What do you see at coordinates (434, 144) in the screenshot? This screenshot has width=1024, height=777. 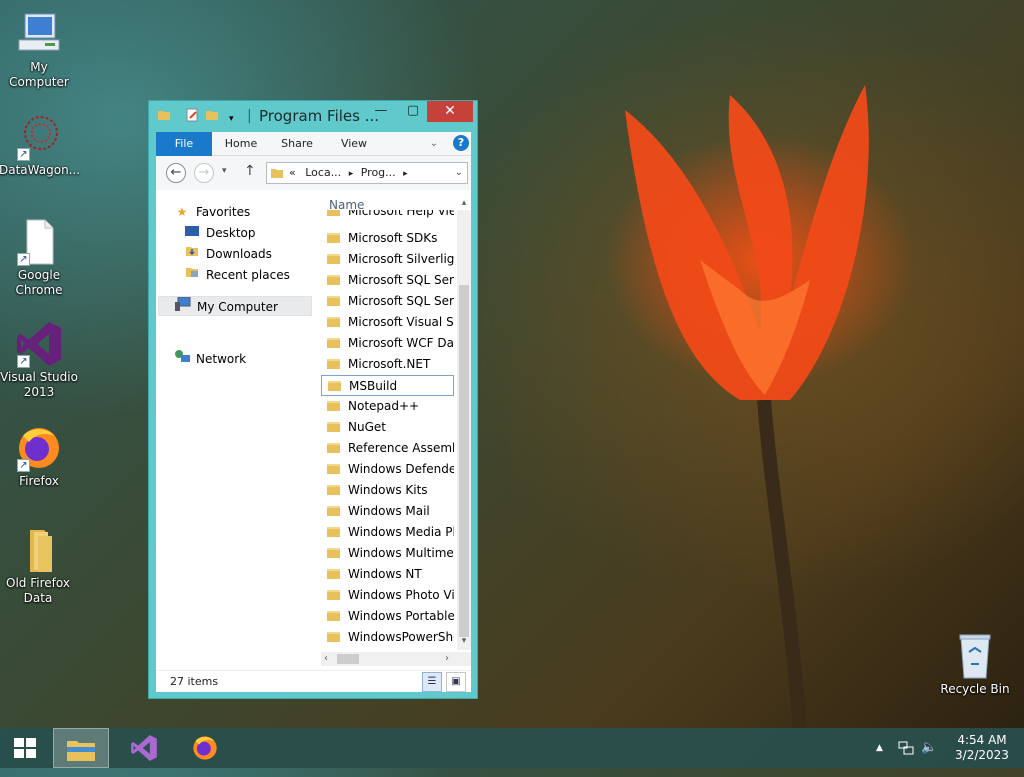 I see `expand-ribbon-icon: ⌄` at bounding box center [434, 144].